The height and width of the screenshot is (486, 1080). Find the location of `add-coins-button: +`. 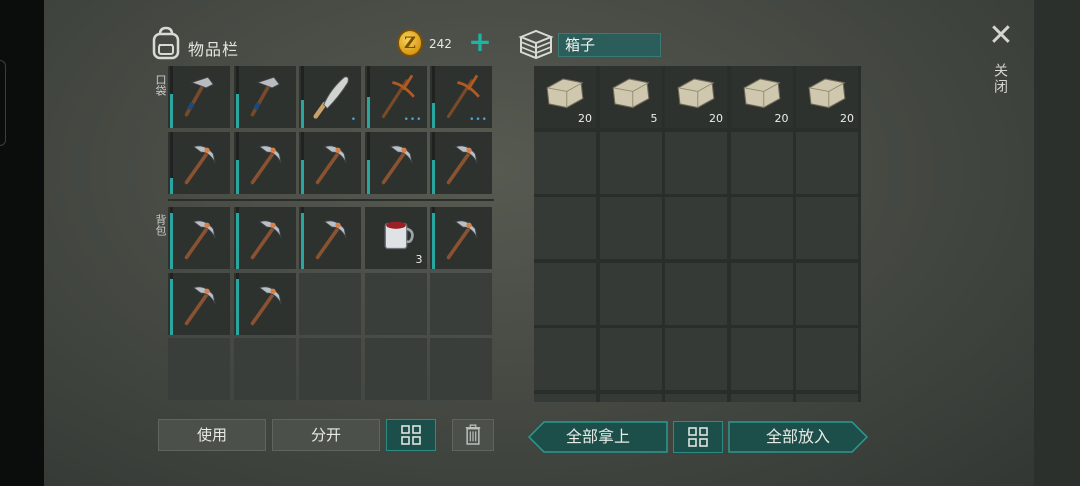

add-coins-button: + is located at coordinates (480, 42).